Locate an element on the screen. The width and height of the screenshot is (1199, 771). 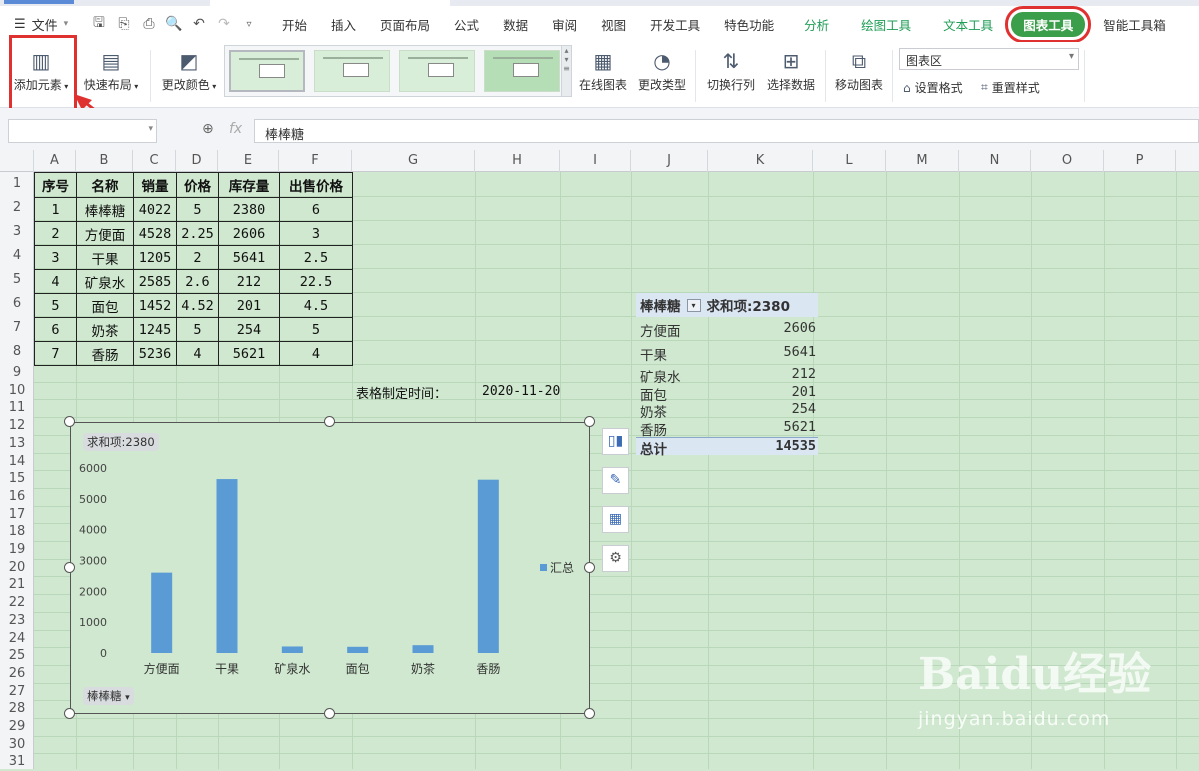
row-header-22: 22 is located at coordinates (17, 603).